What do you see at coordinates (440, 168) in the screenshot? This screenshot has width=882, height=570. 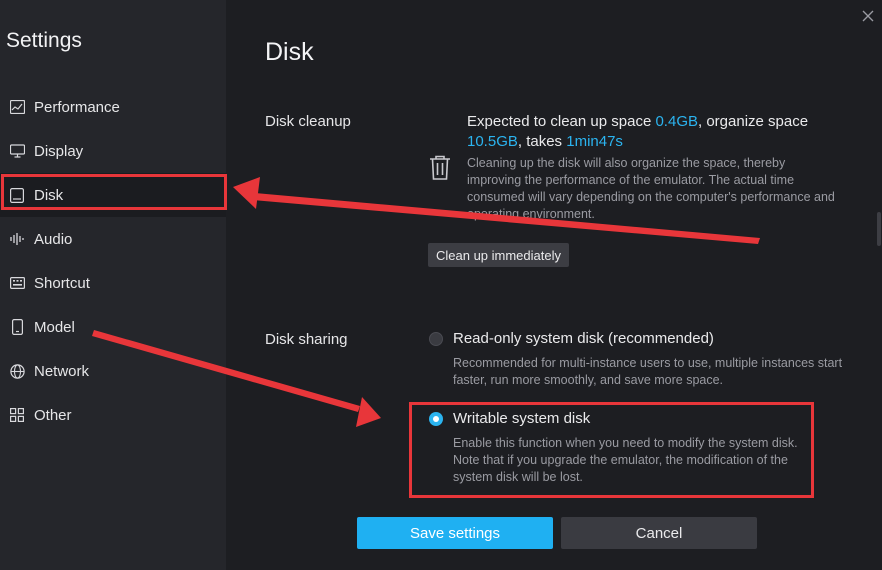 I see `trash-icon` at bounding box center [440, 168].